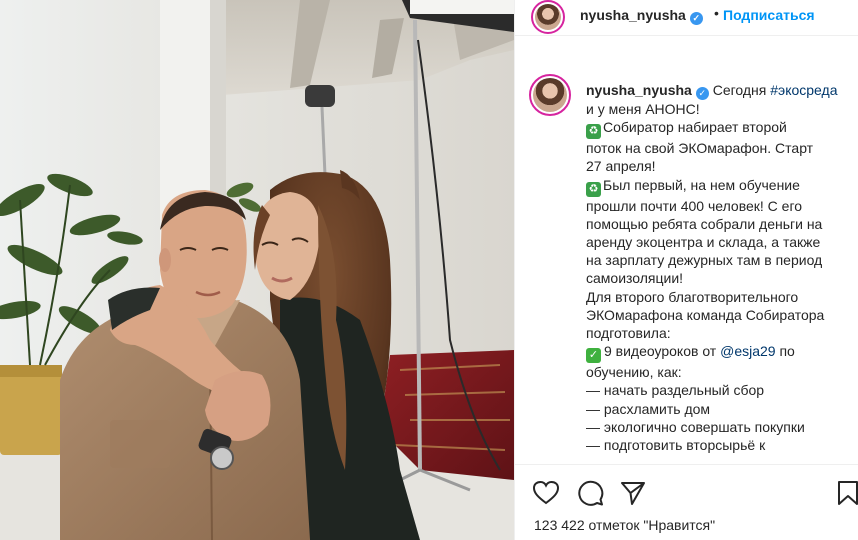  What do you see at coordinates (590, 493) in the screenshot?
I see `comment-icon` at bounding box center [590, 493].